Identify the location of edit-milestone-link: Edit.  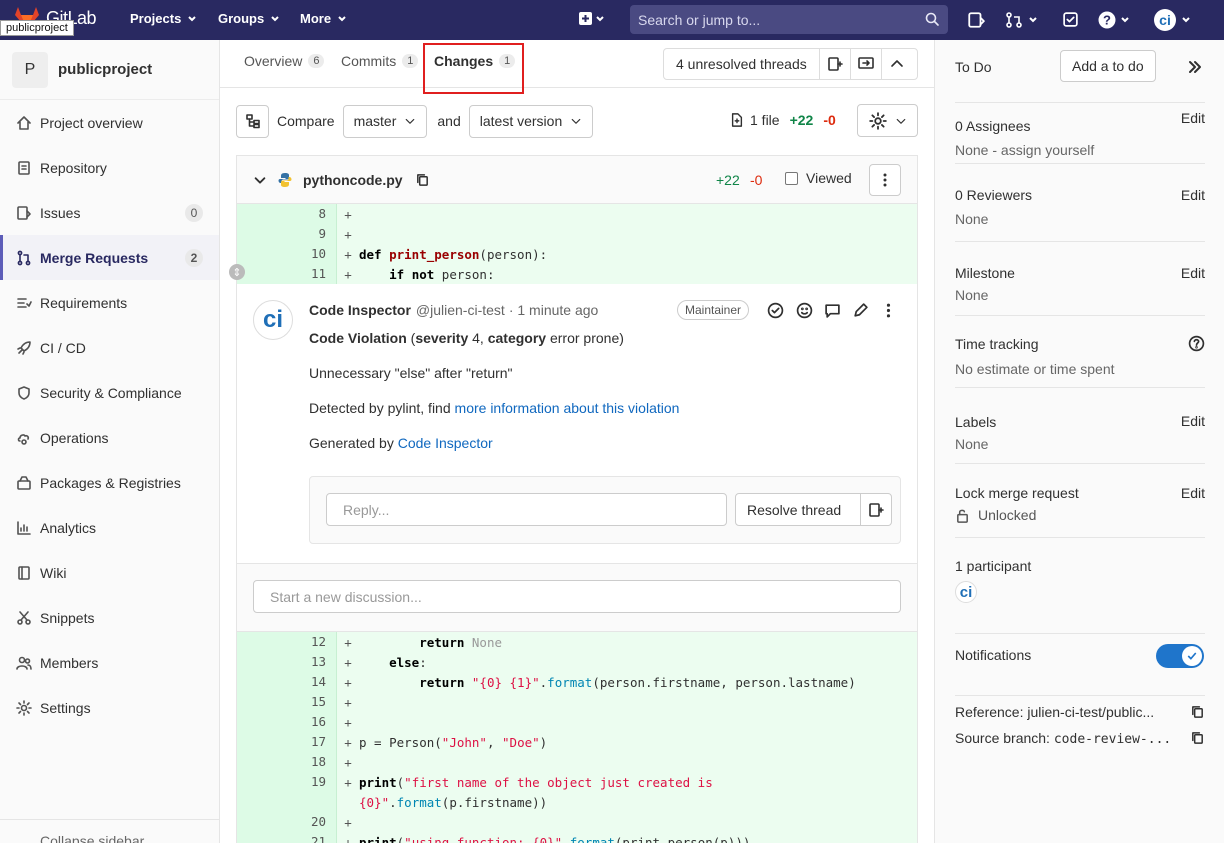
(1193, 273).